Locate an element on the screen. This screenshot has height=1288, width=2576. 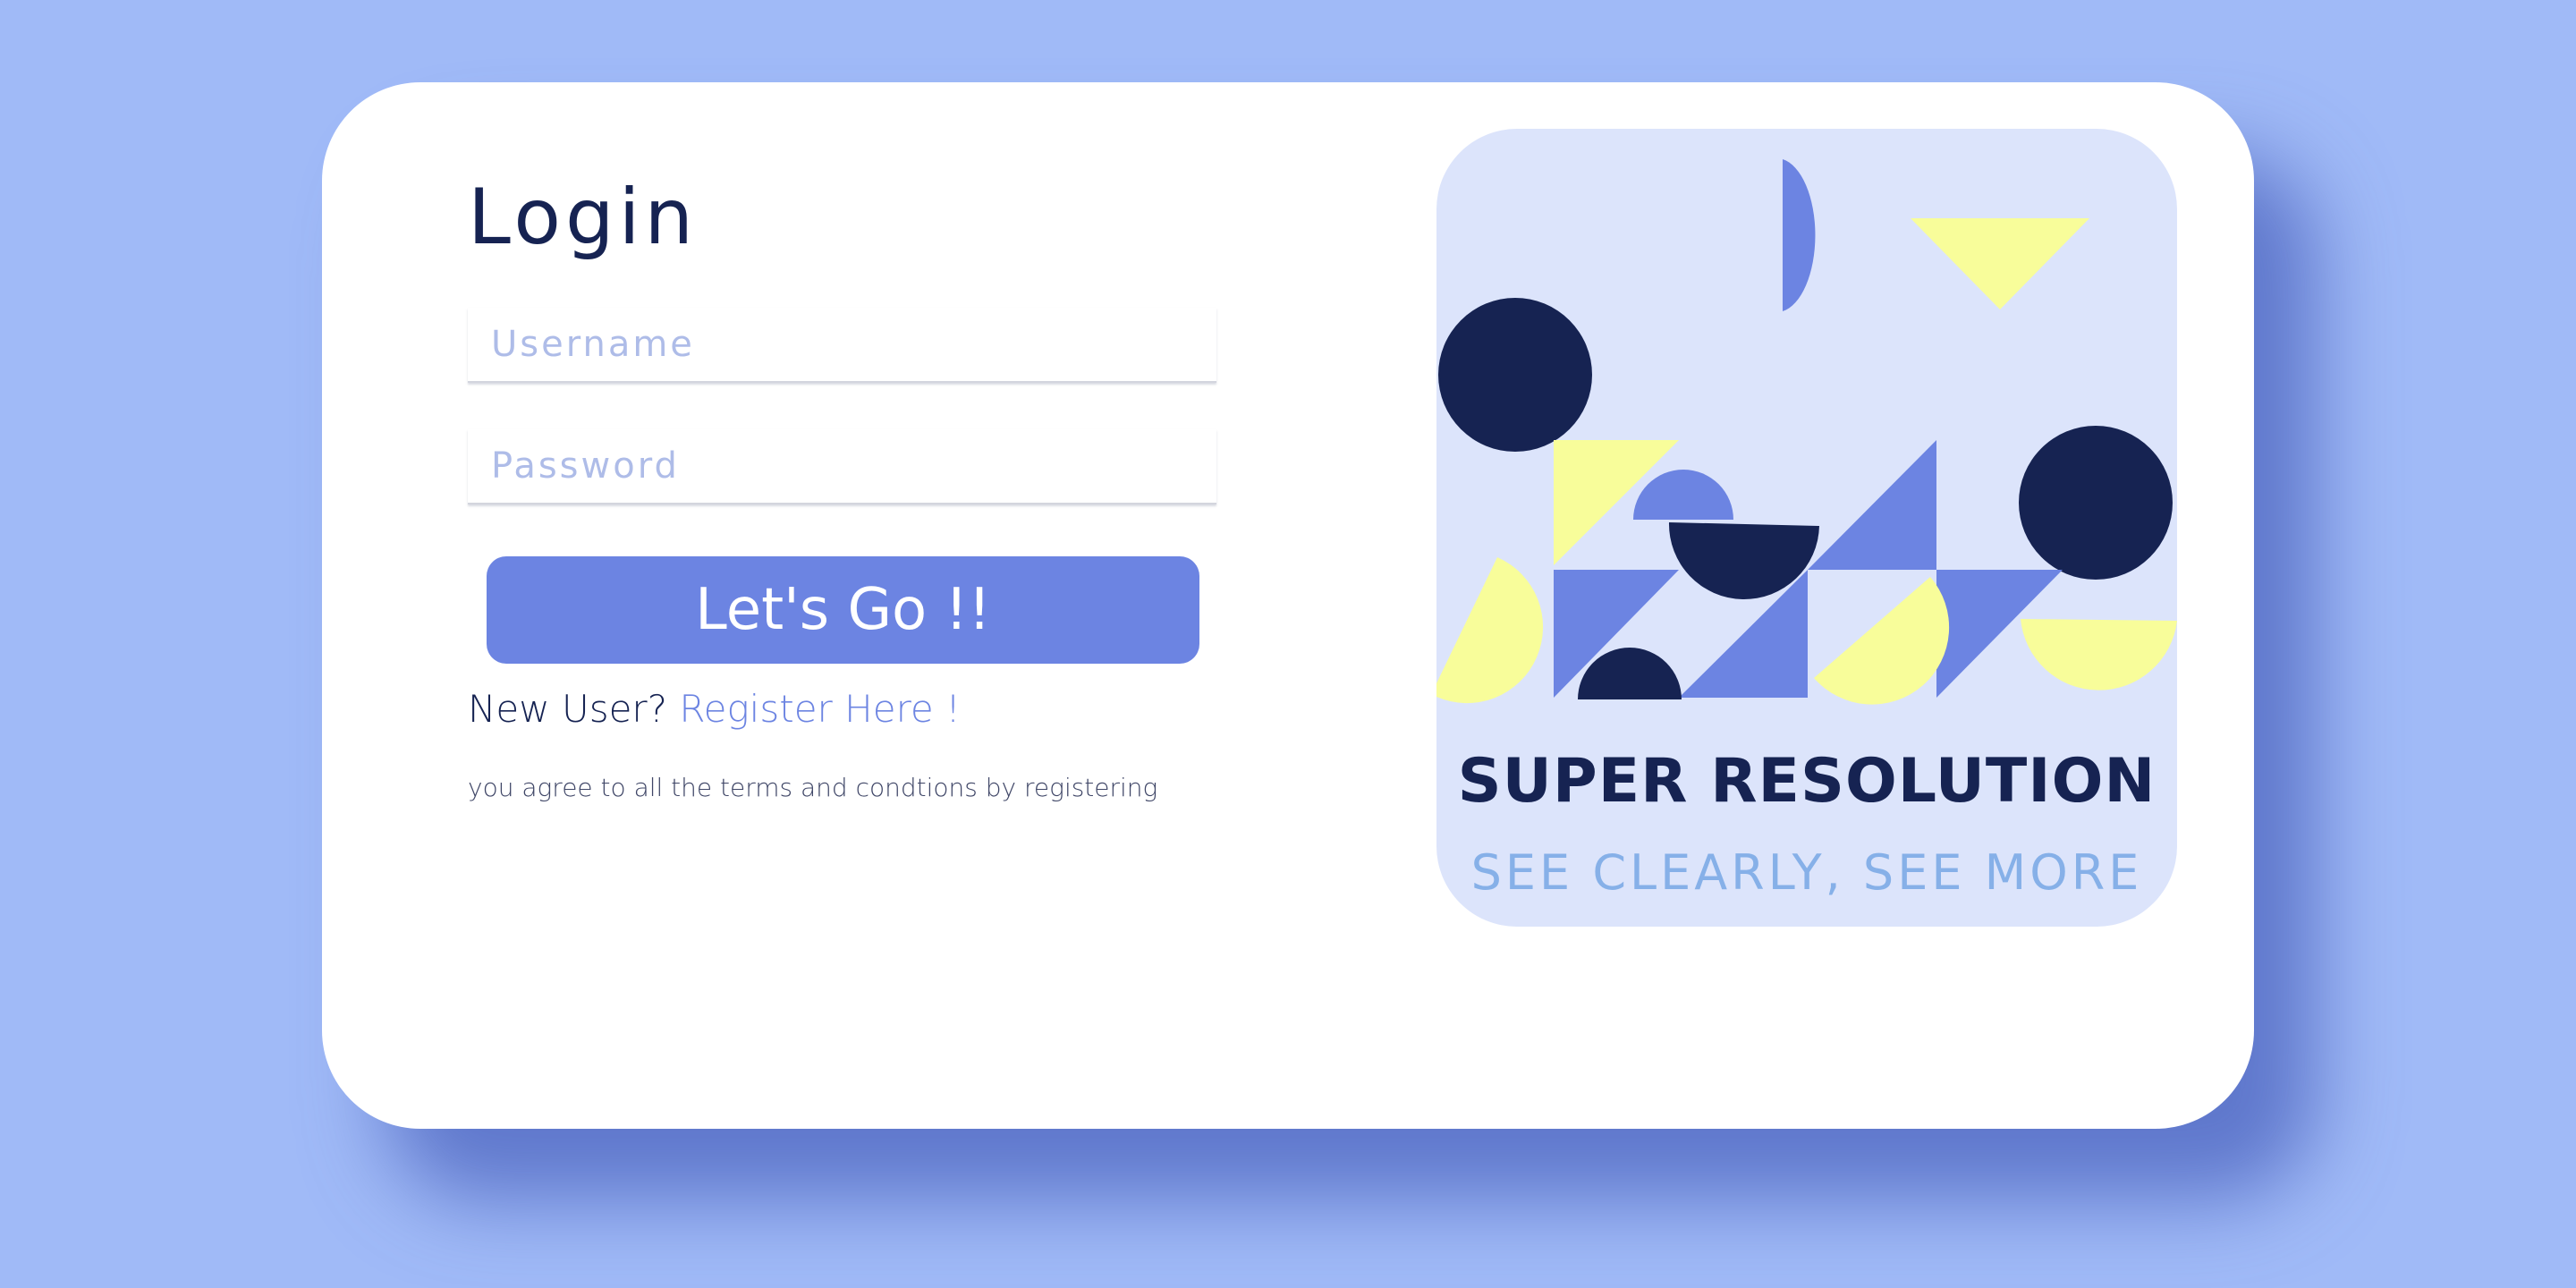
yellow-half-right is located at coordinates (2099, 655).